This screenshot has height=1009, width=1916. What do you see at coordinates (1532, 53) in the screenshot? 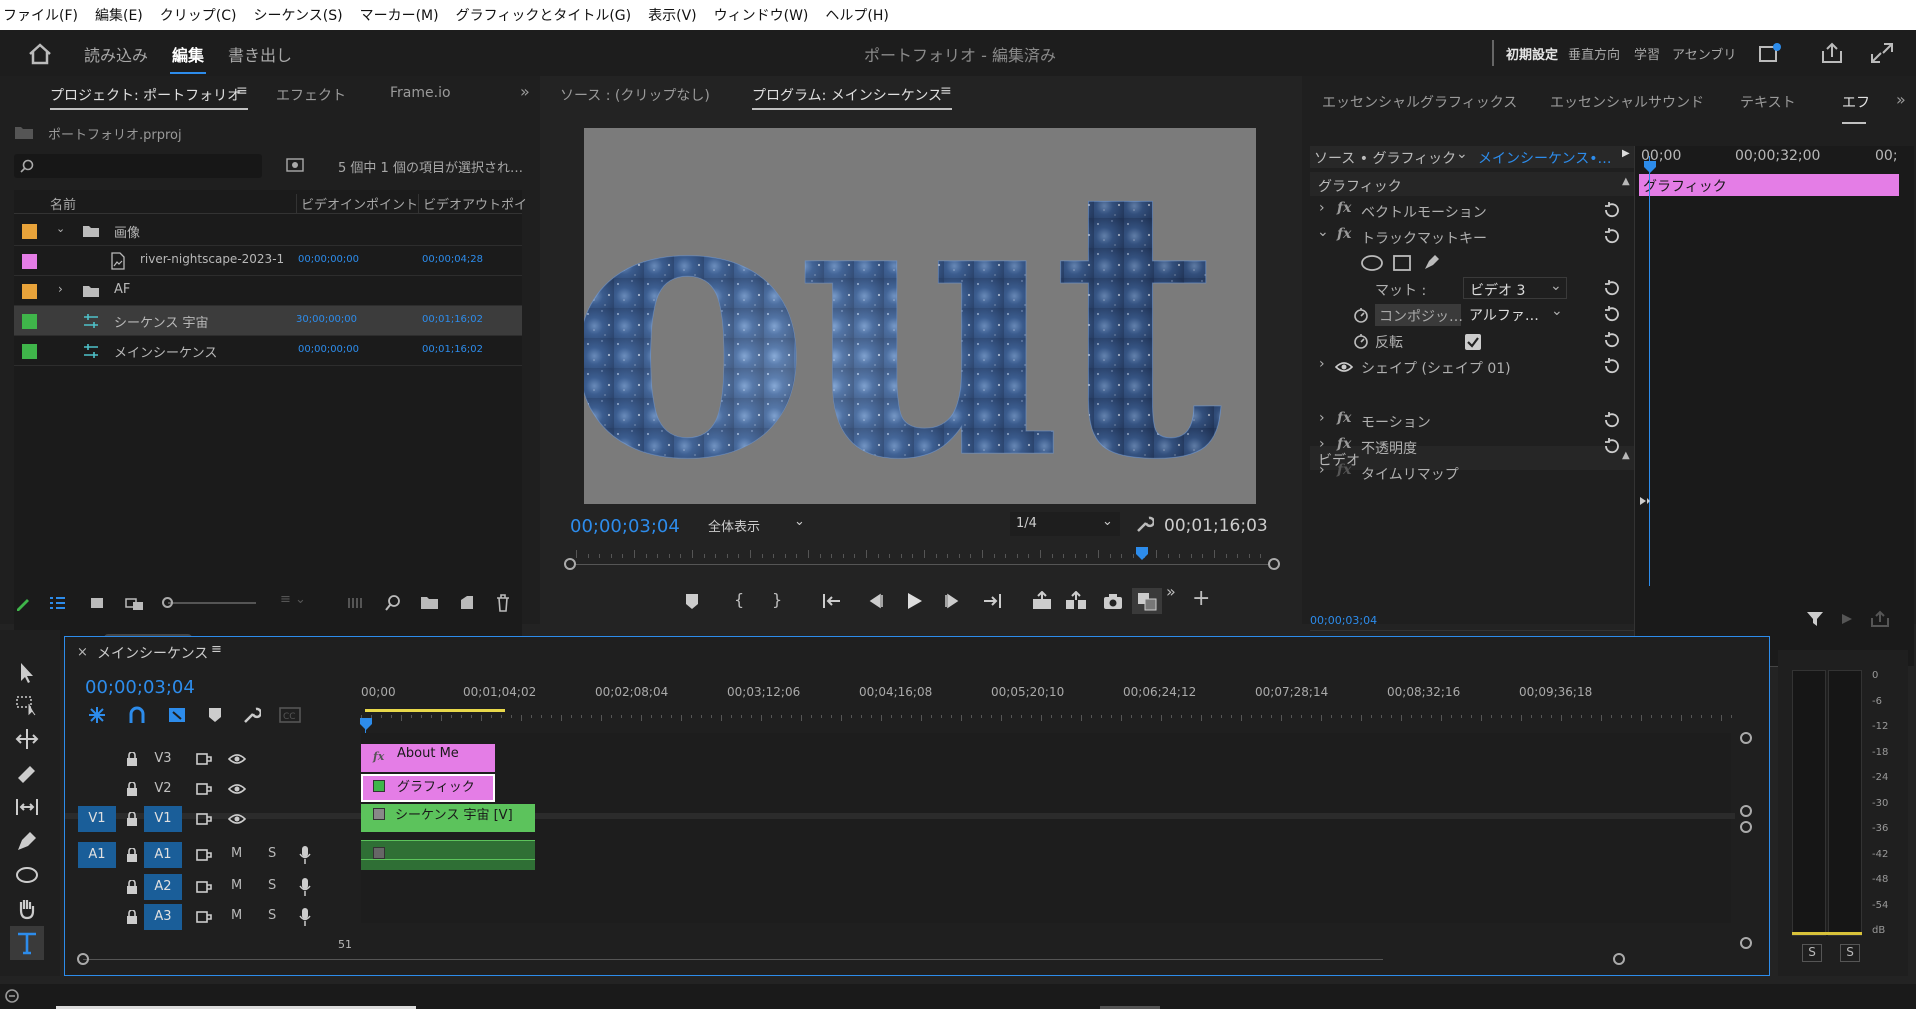
I see `workspace-default: 初期設定` at bounding box center [1532, 53].